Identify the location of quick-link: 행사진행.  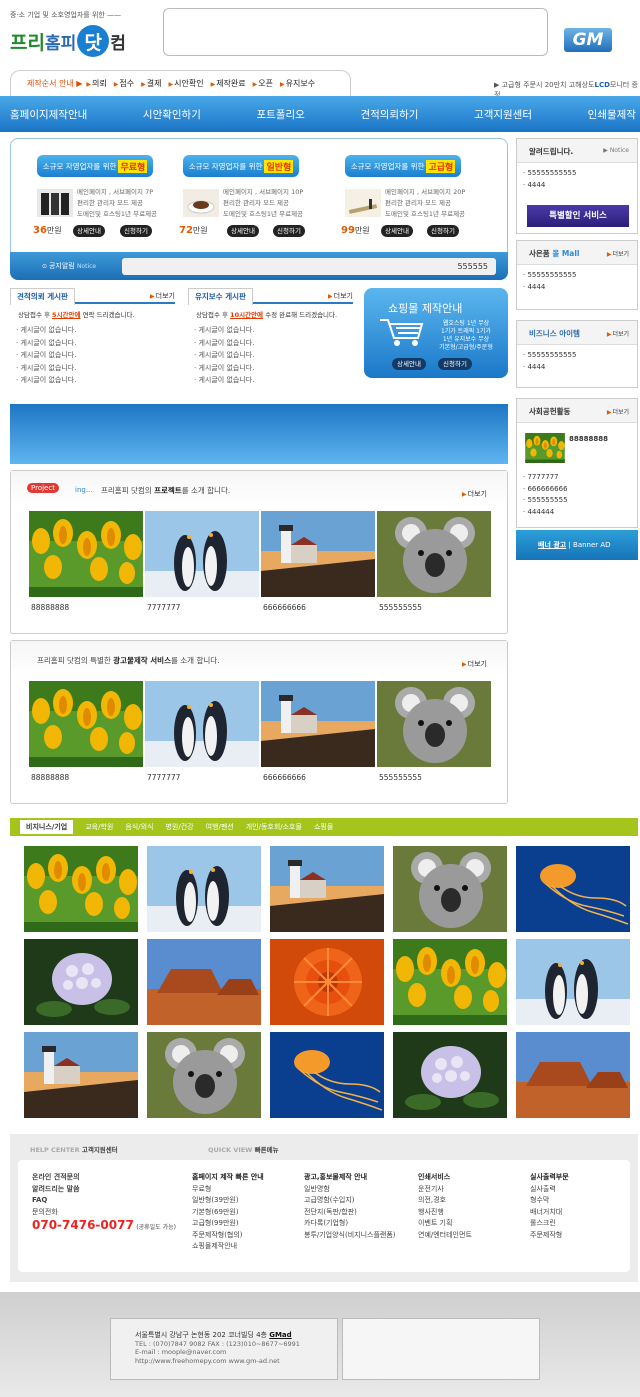
(445, 1213).